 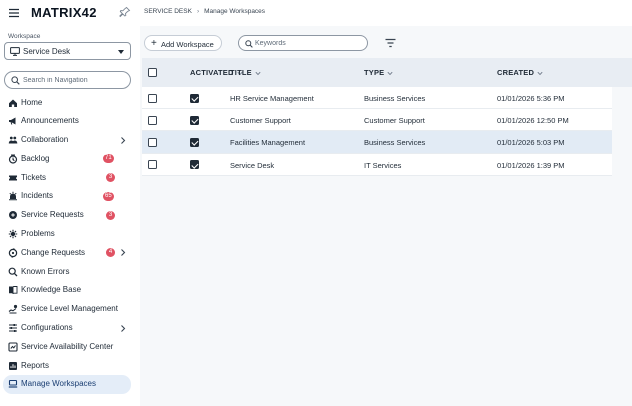 I want to click on sidebar-item-service-availability-center: Service Availability Center, so click(x=67, y=346).